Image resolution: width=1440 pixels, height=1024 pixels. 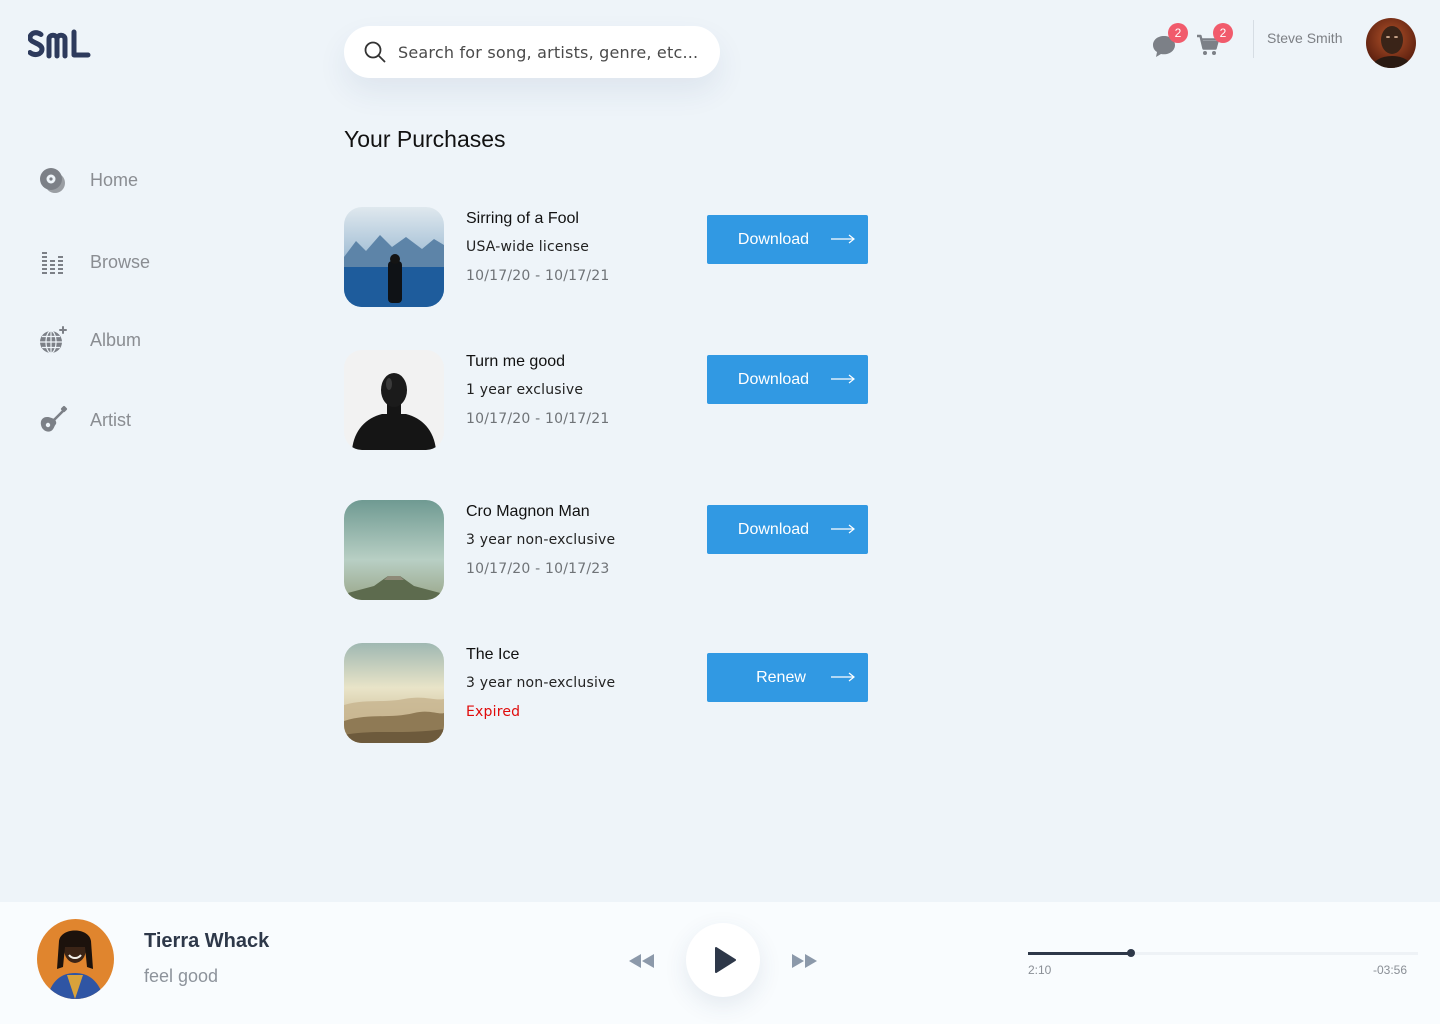 I want to click on play-icon, so click(x=725, y=960).